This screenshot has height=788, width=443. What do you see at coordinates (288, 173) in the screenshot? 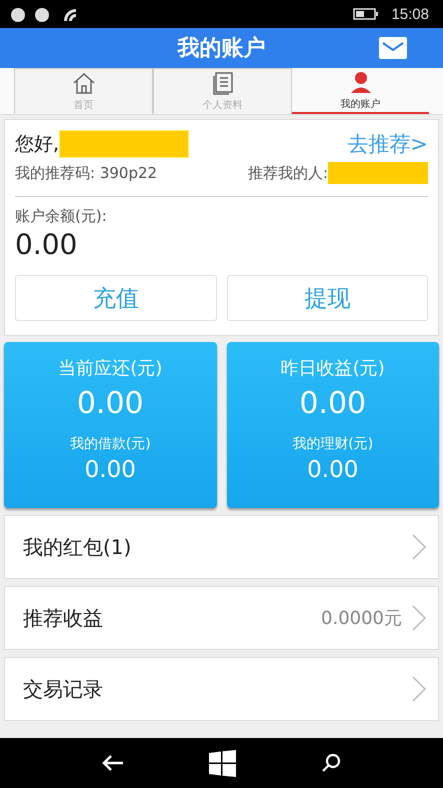
I see `referrer-label: 推荐我的人:` at bounding box center [288, 173].